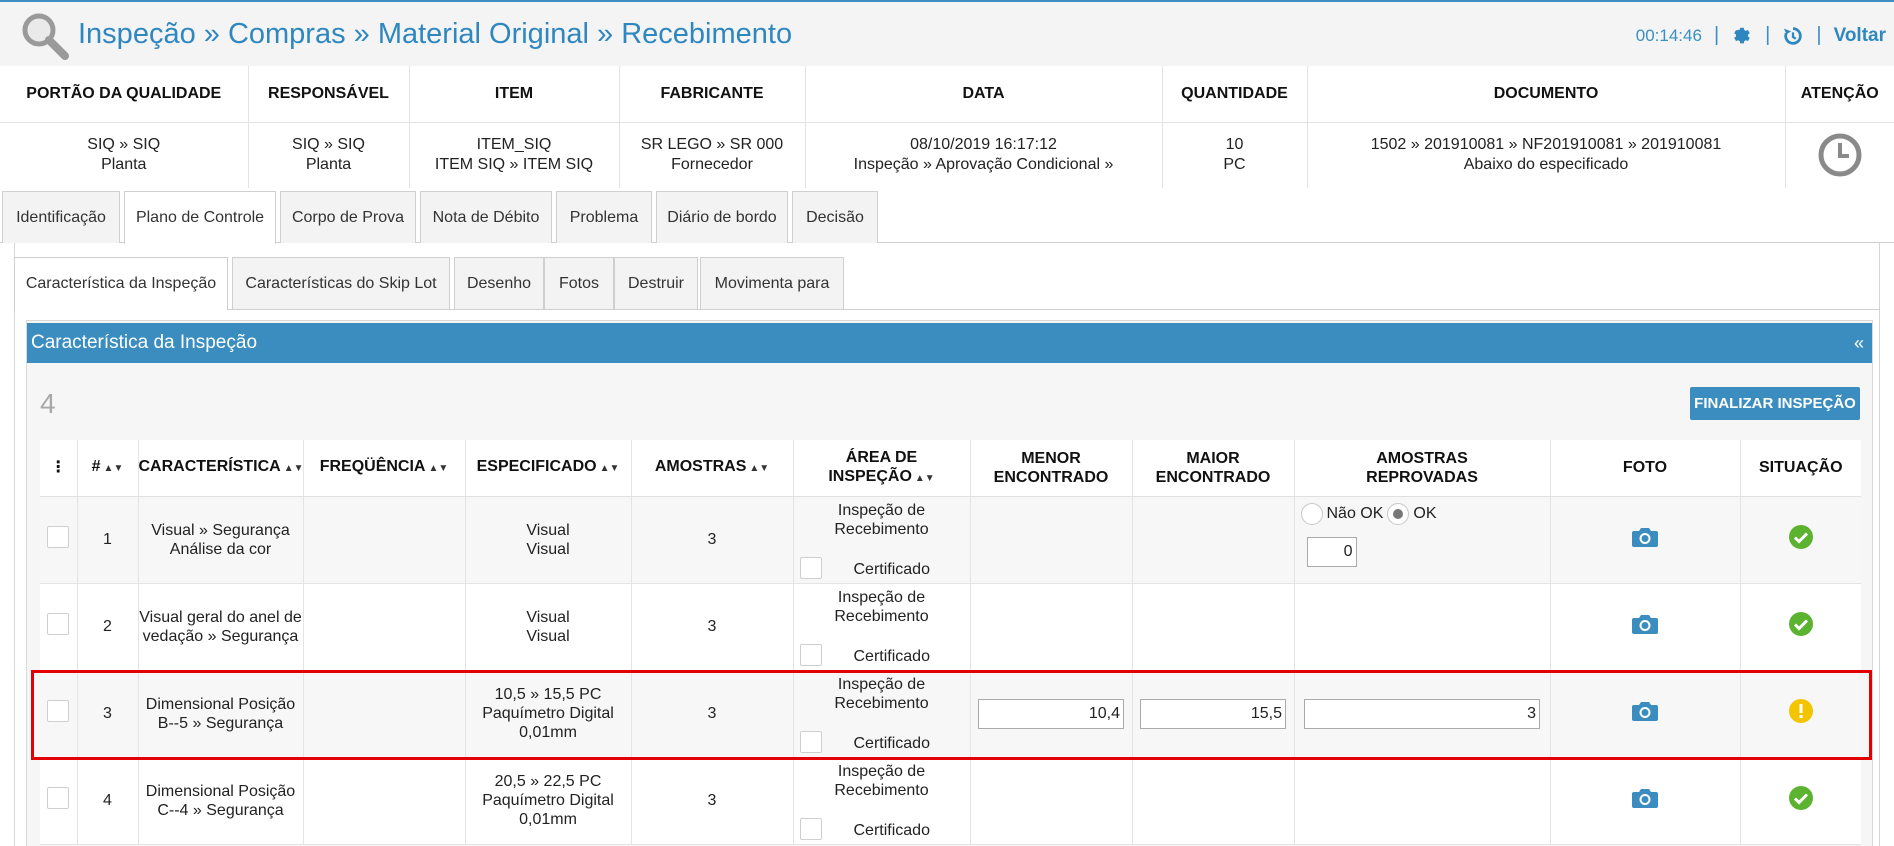 This screenshot has width=1894, height=846. I want to click on caracteristica-line: B--5 » Segurança, so click(220, 723).